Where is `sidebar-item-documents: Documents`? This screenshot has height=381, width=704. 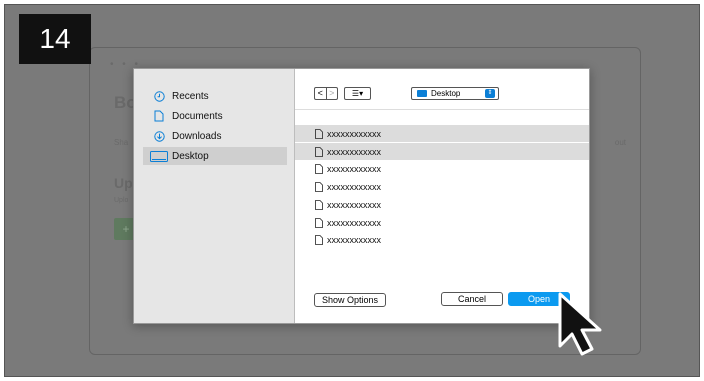
sidebar-item-documents: Documents is located at coordinates (215, 116).